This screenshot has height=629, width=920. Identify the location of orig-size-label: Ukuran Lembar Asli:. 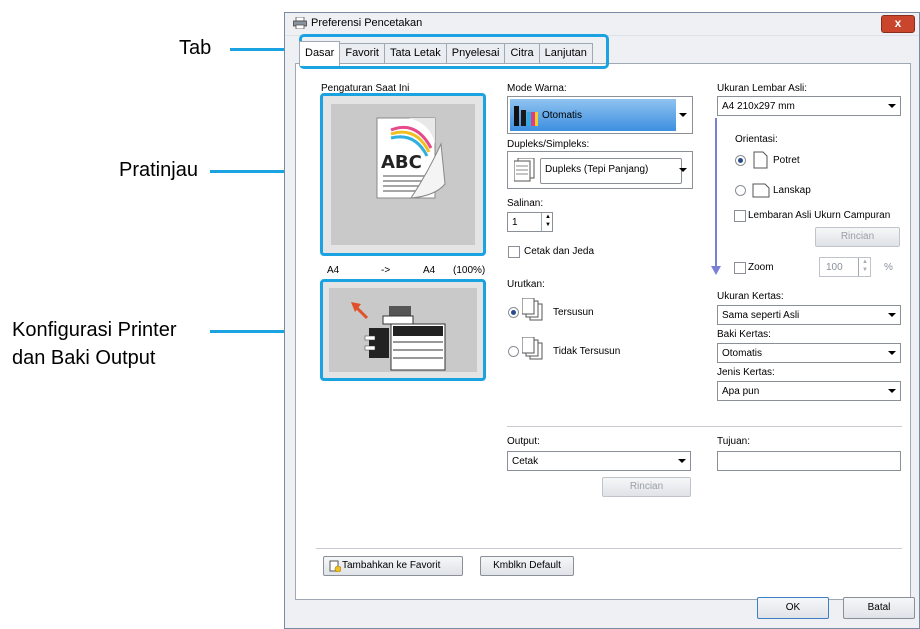
(762, 88).